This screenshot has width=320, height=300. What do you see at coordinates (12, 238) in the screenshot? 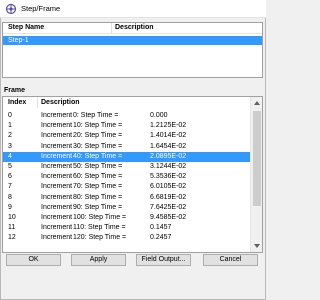
I see `frame-index-cell: 12` at bounding box center [12, 238].